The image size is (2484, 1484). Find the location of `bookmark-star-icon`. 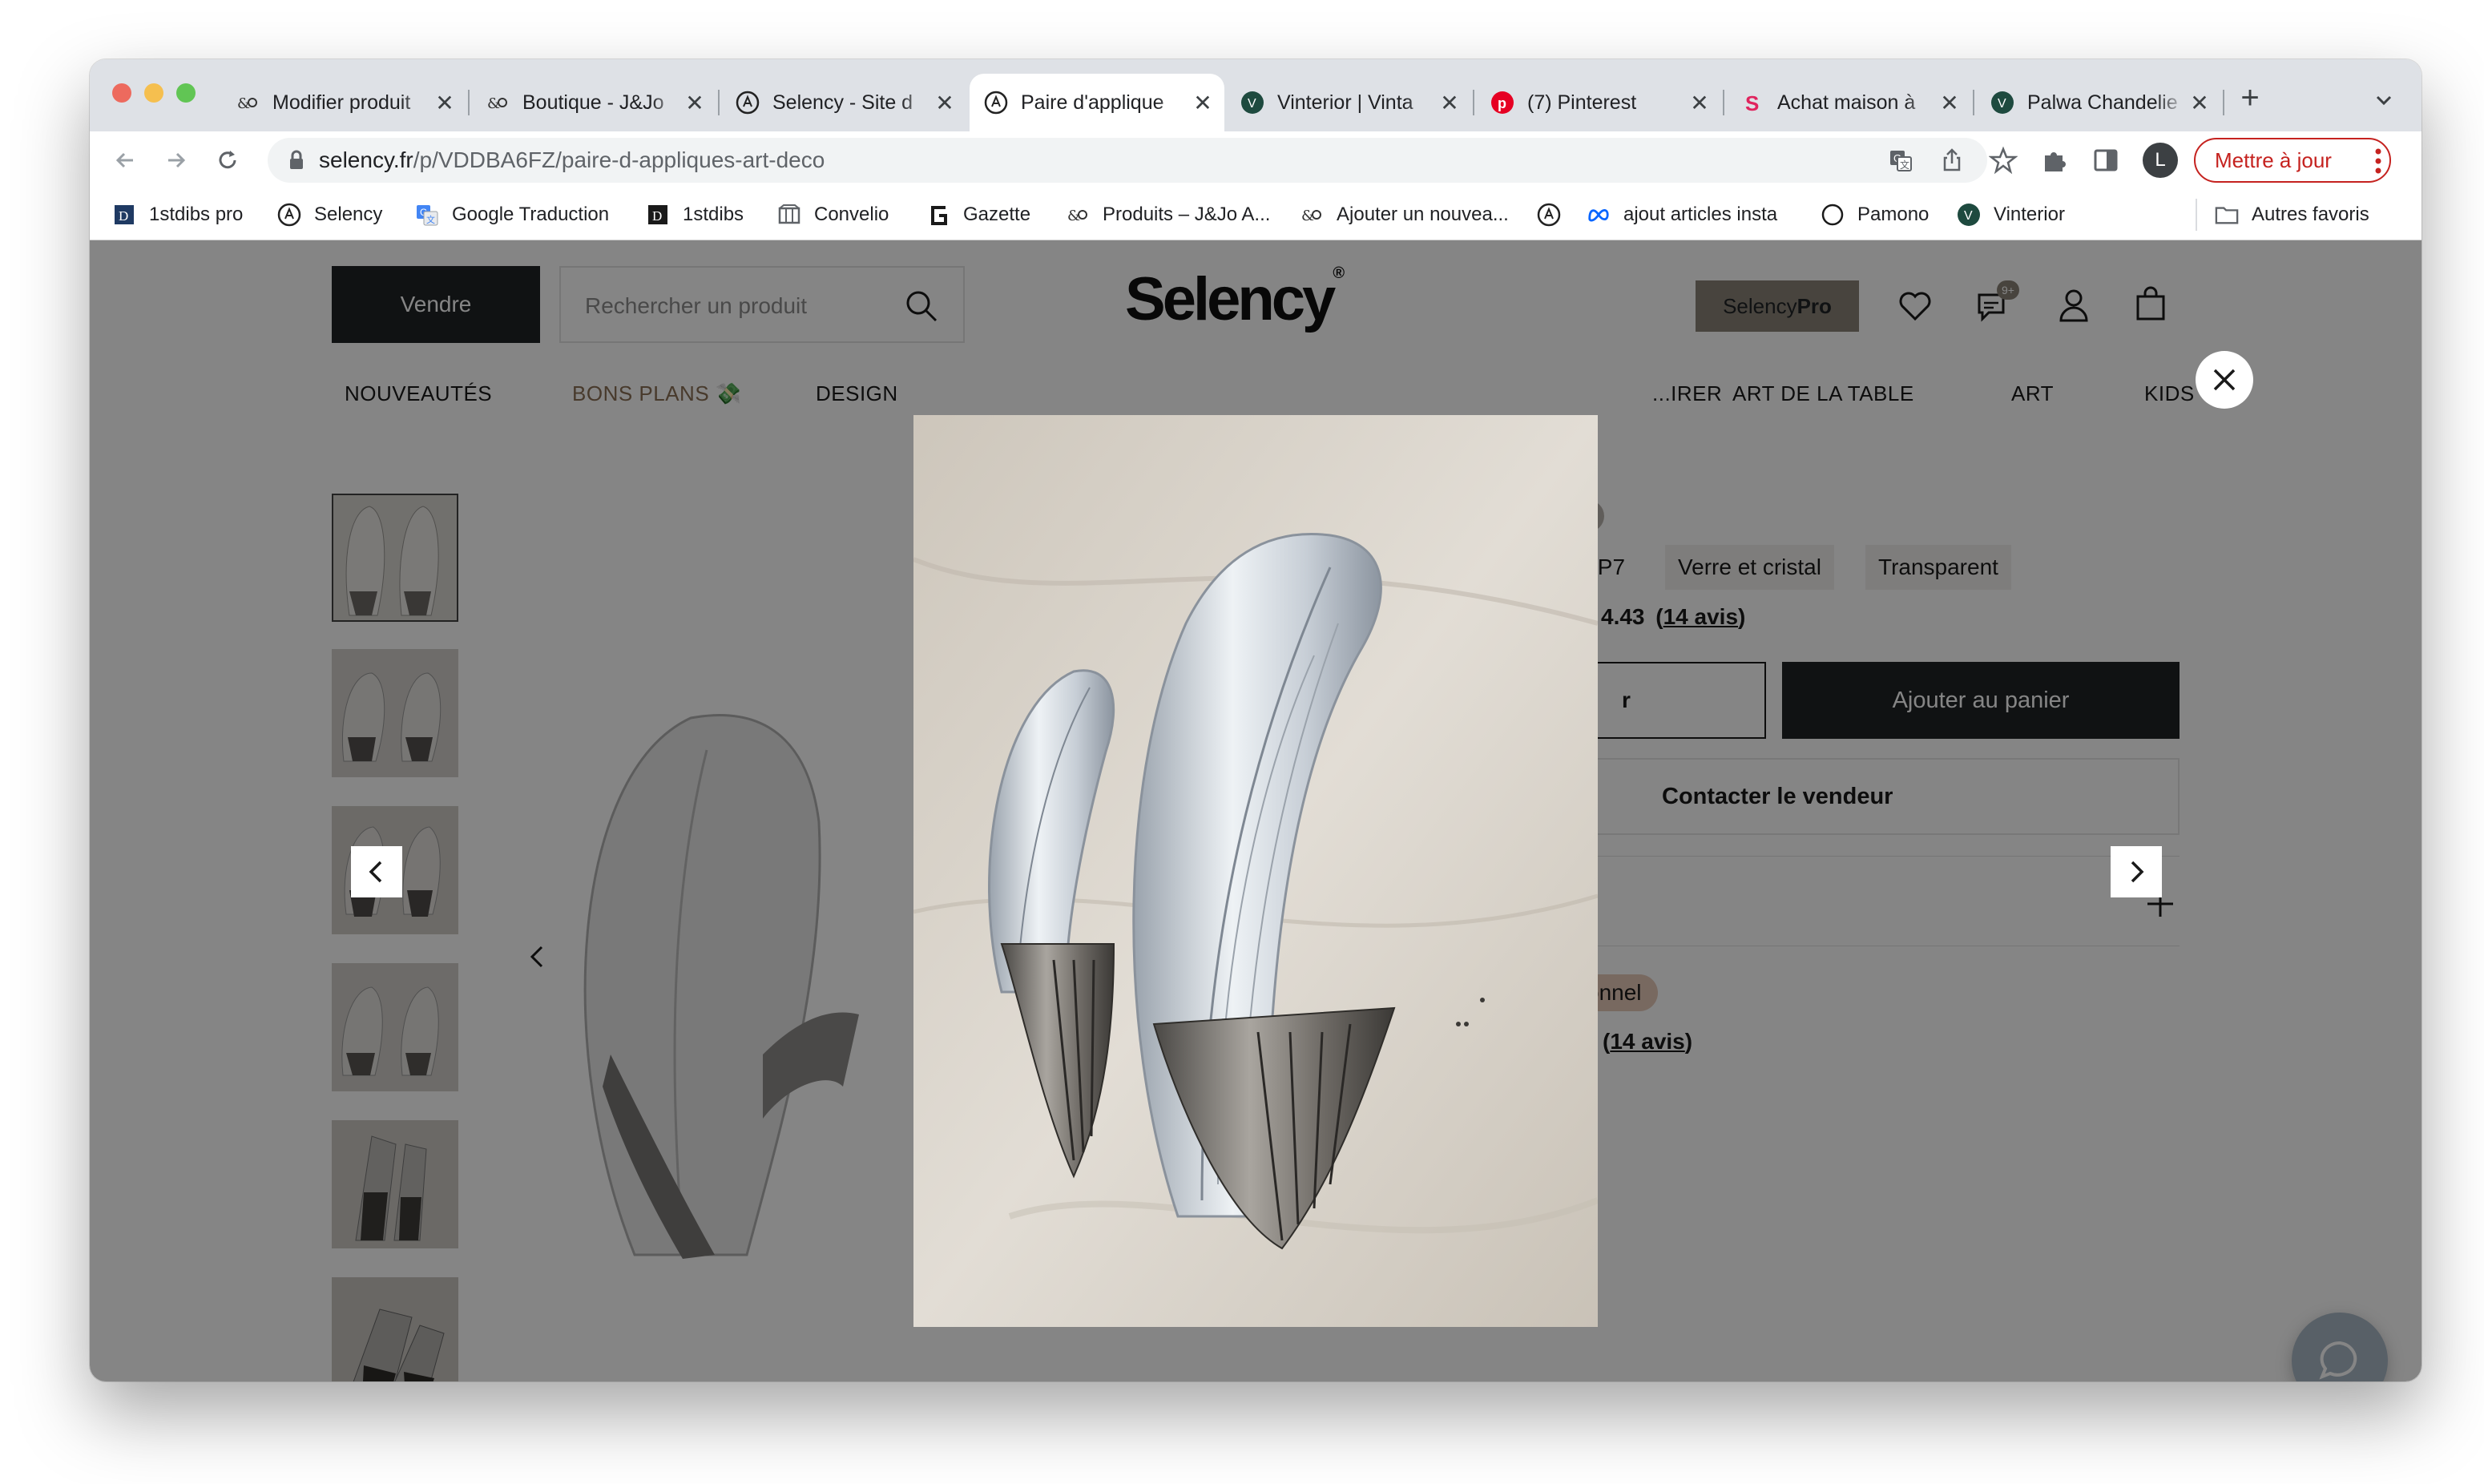

bookmark-star-icon is located at coordinates (2003, 161).